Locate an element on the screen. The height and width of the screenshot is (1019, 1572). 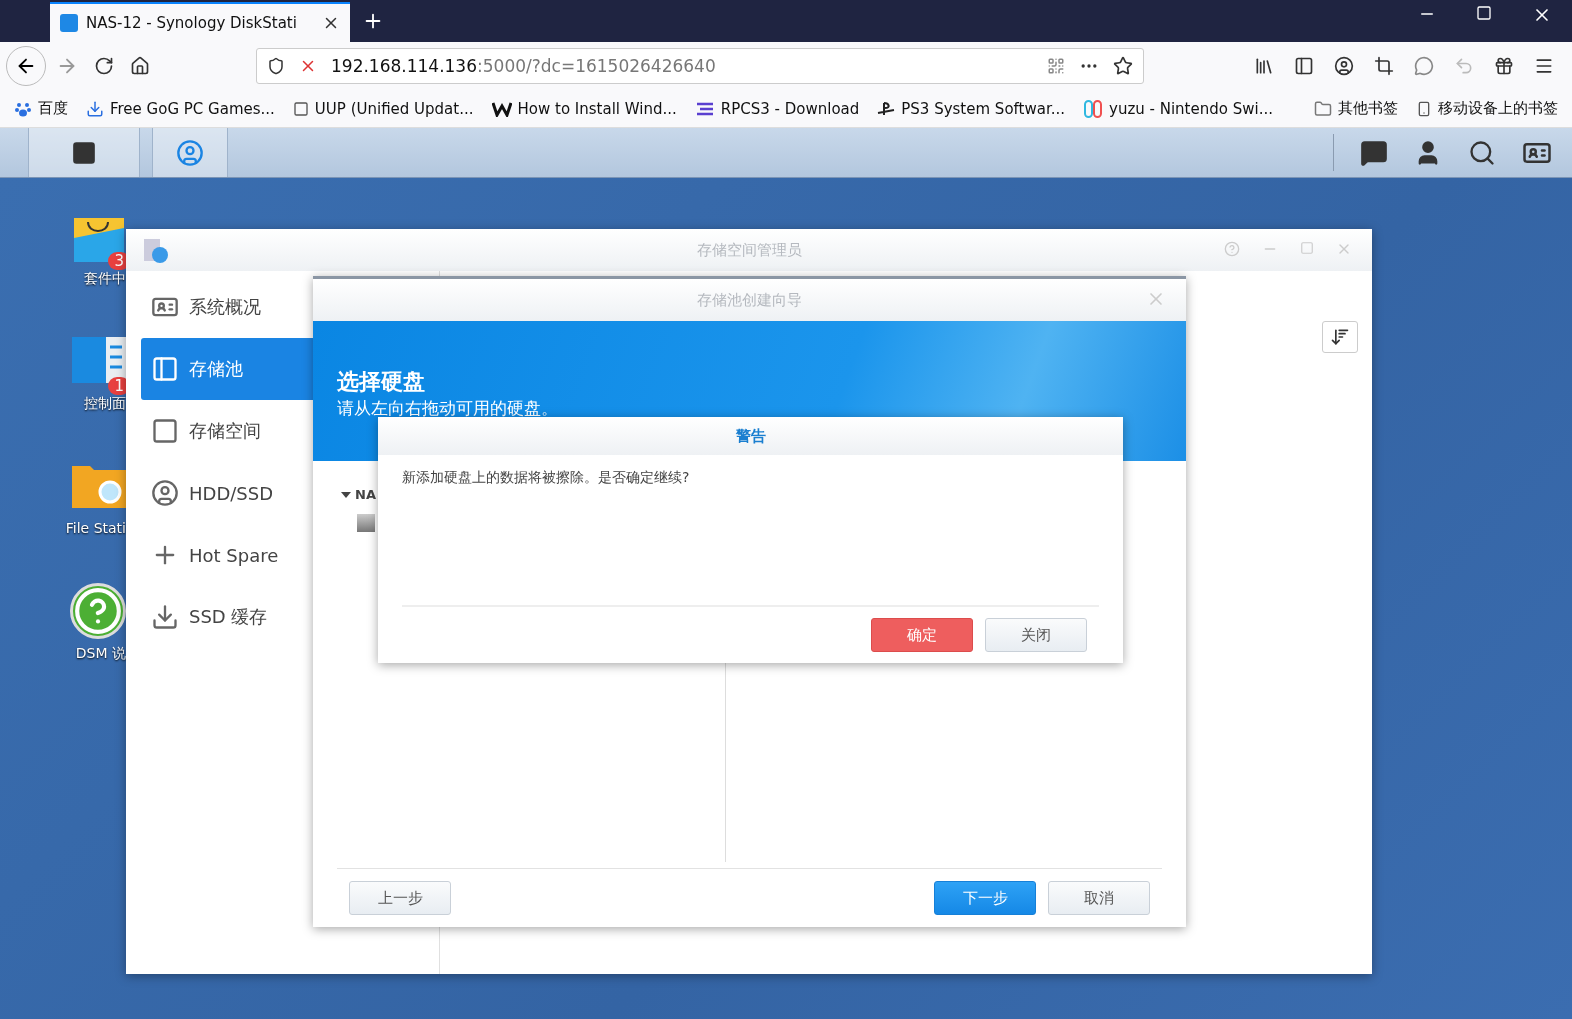
desktop-icon-label: 套件中 is located at coordinates (105, 279).